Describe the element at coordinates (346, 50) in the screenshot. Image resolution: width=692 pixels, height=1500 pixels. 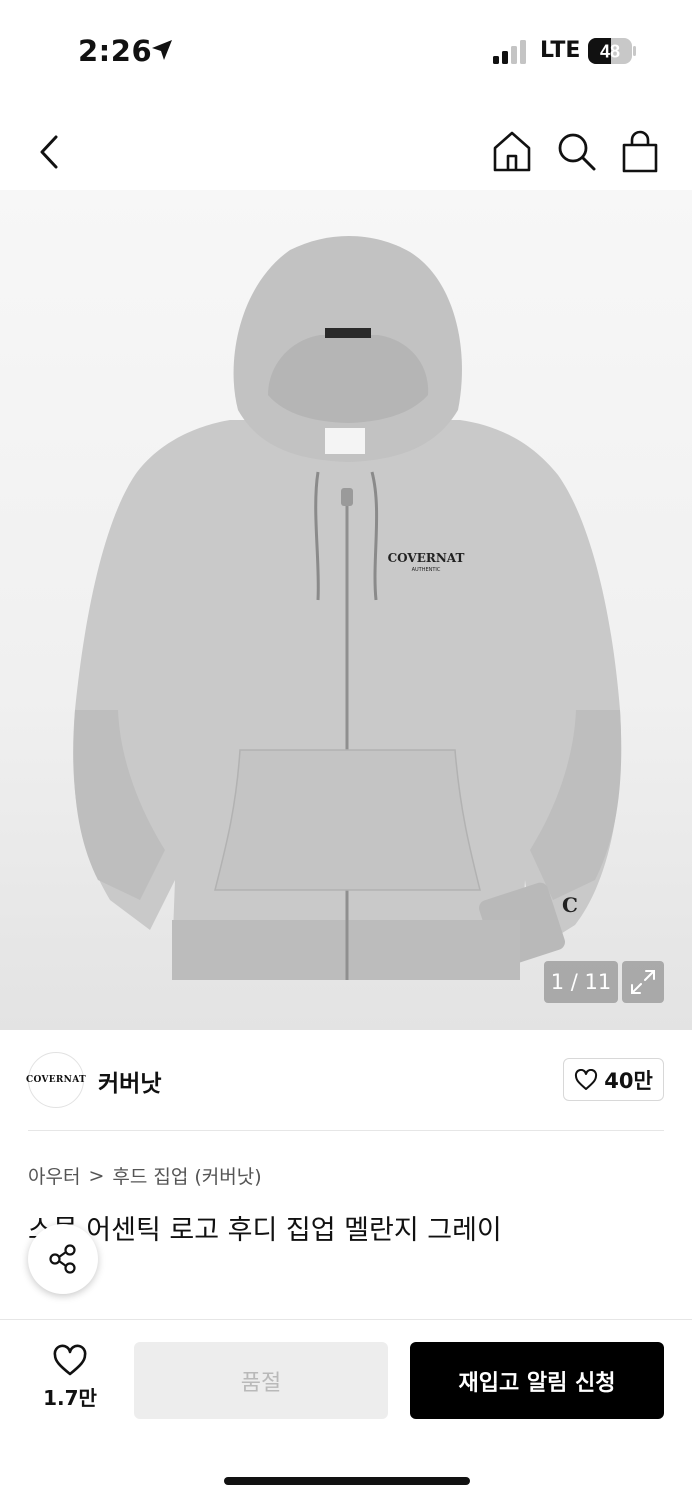
I see `status-bar: 2:26 LTE 48` at that location.